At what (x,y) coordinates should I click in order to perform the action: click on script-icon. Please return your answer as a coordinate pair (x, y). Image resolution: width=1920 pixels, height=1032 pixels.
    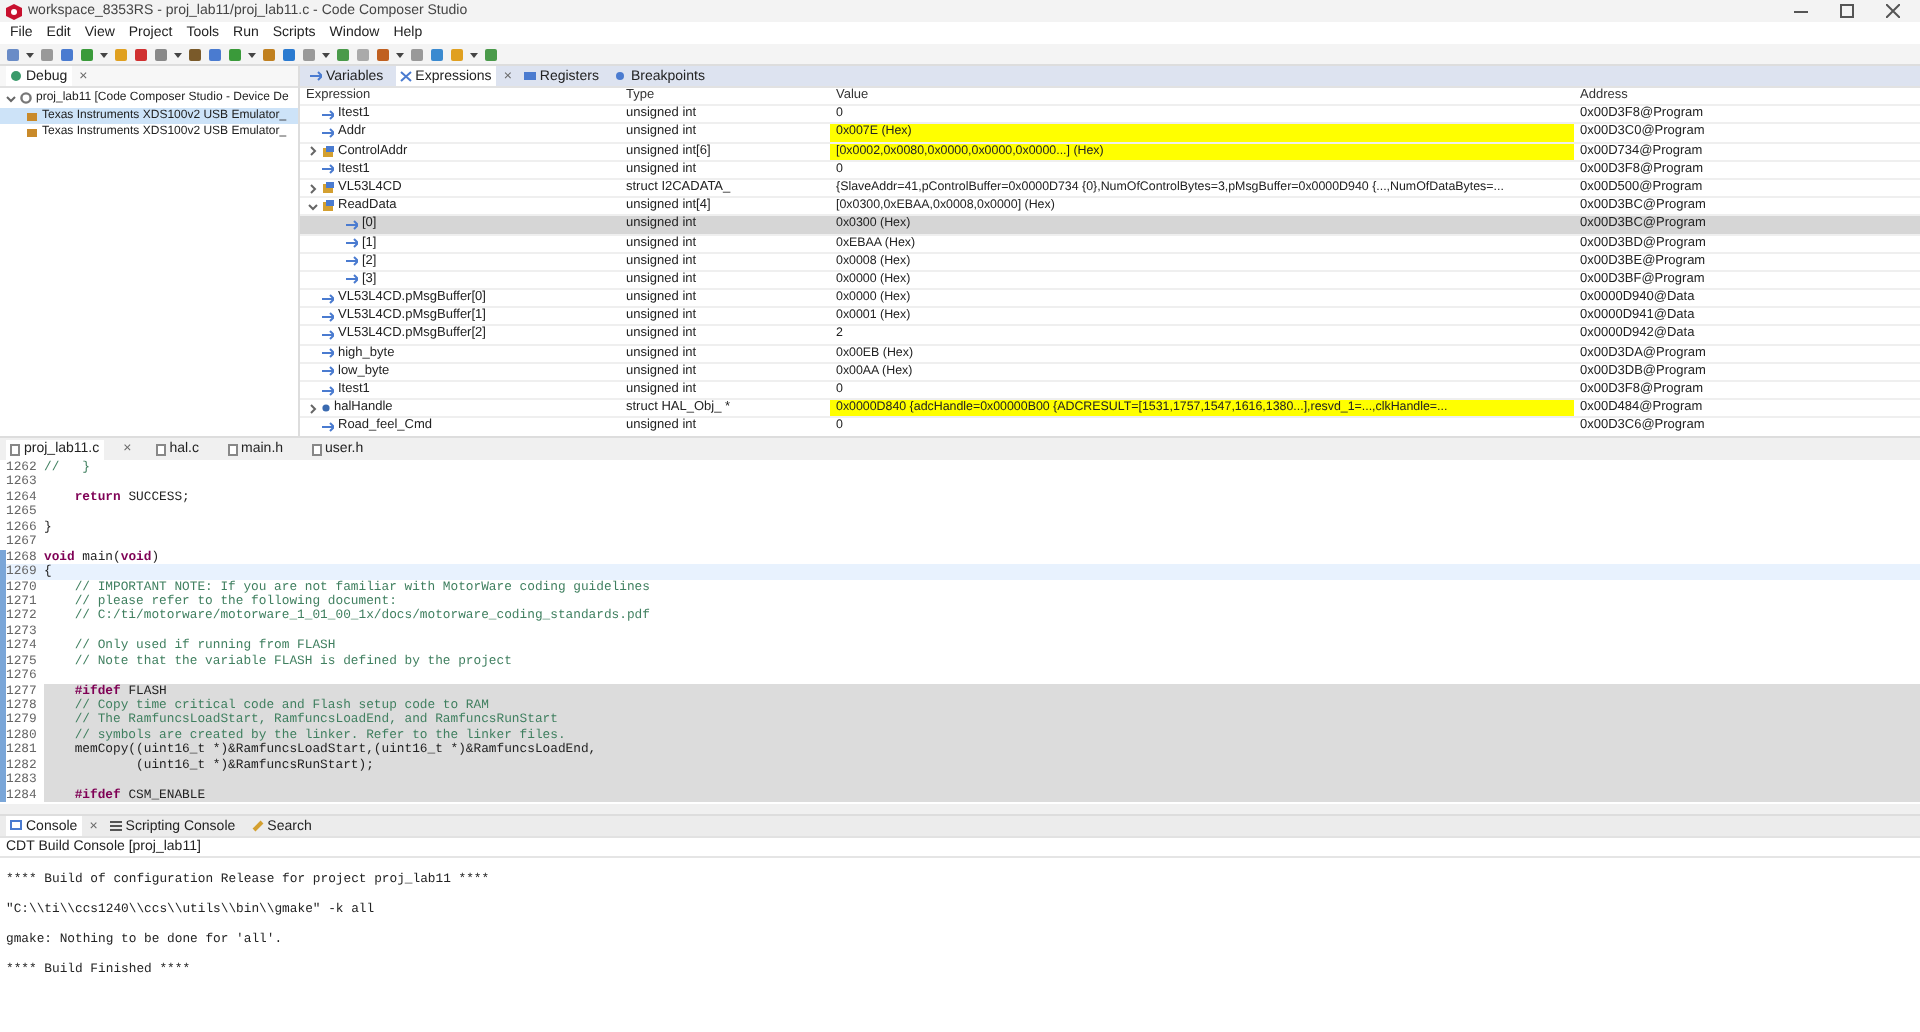
    Looking at the image, I should click on (115, 826).